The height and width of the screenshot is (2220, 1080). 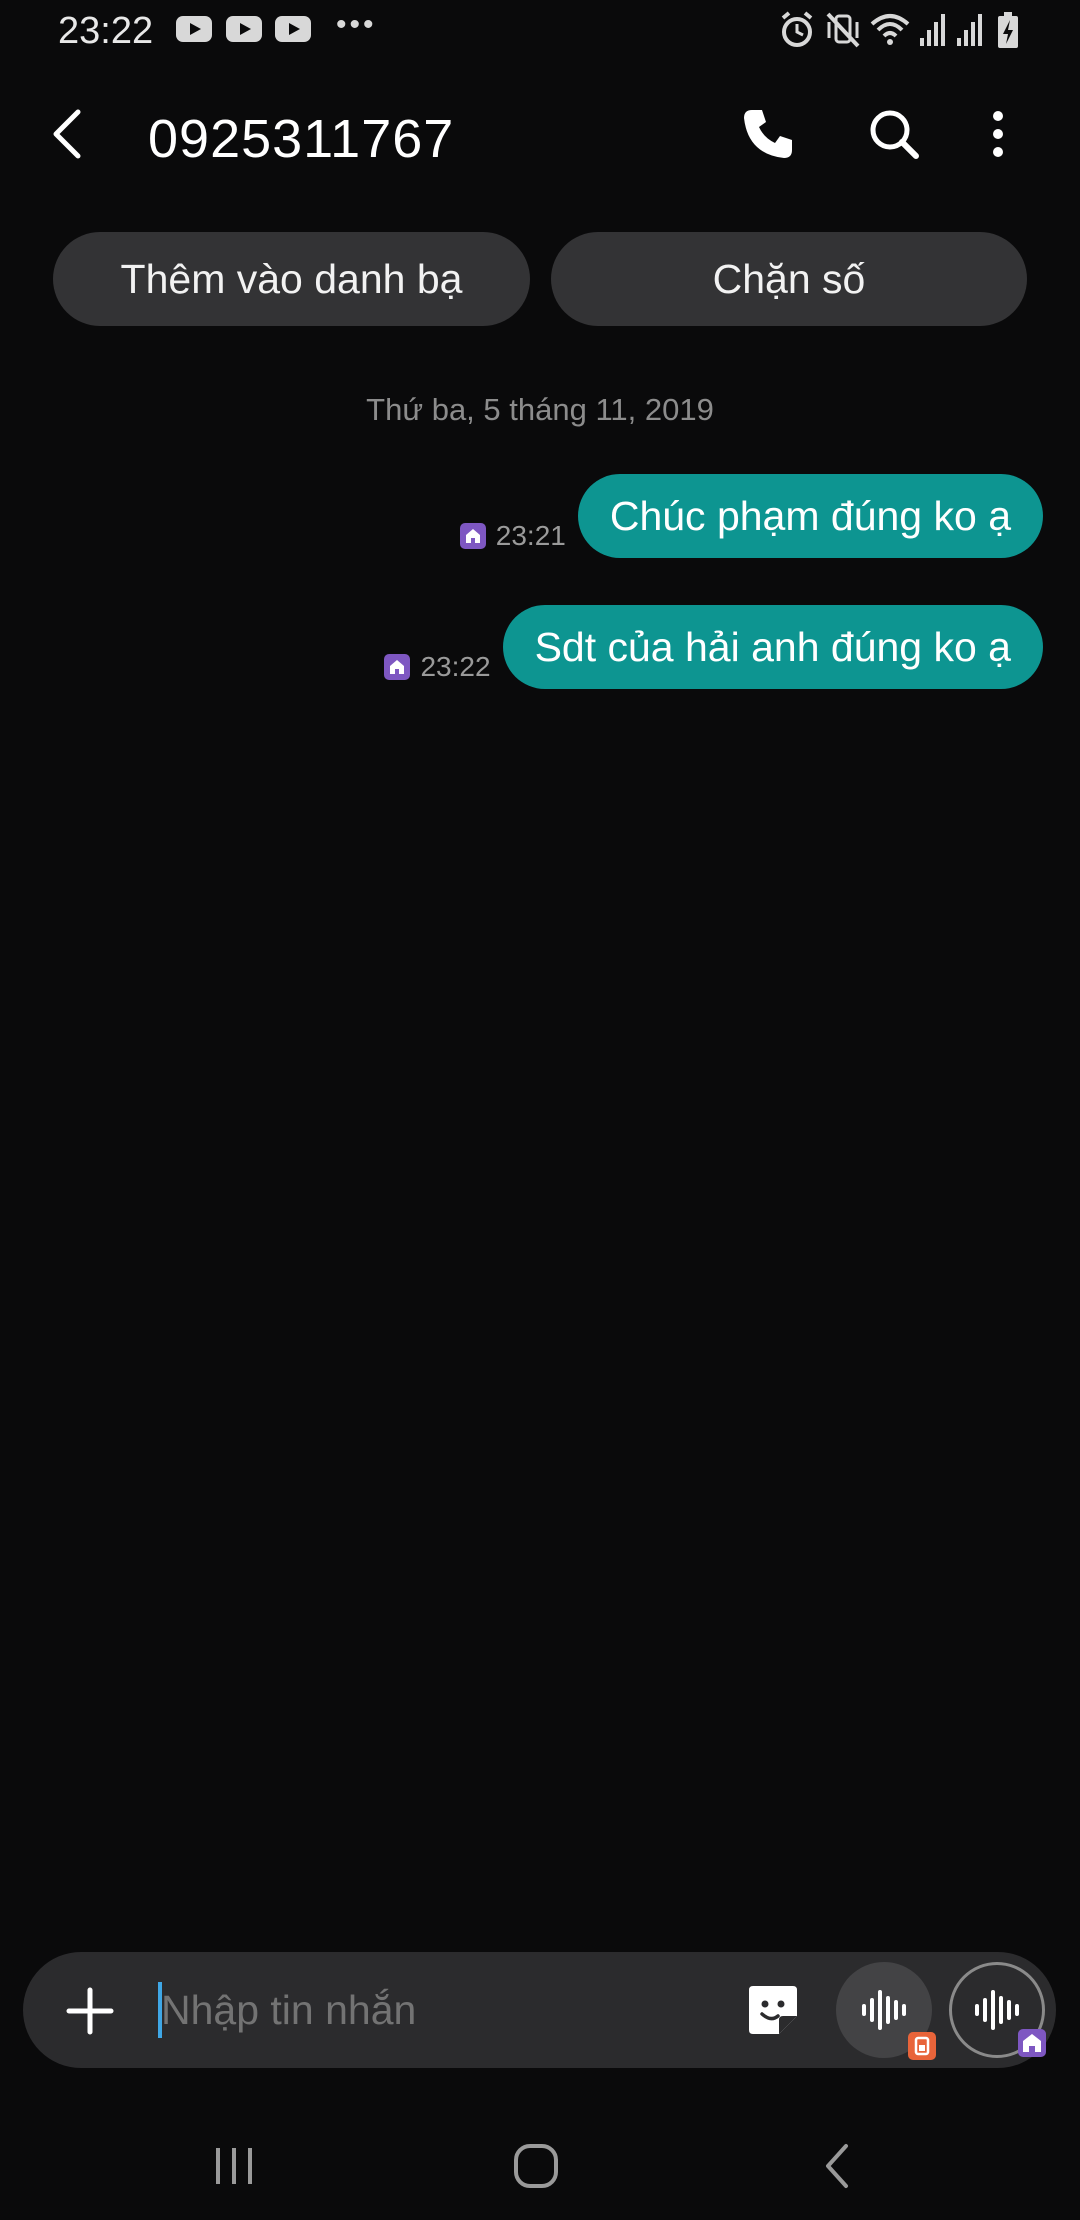 What do you see at coordinates (1008, 30) in the screenshot?
I see `battery-charging-icon` at bounding box center [1008, 30].